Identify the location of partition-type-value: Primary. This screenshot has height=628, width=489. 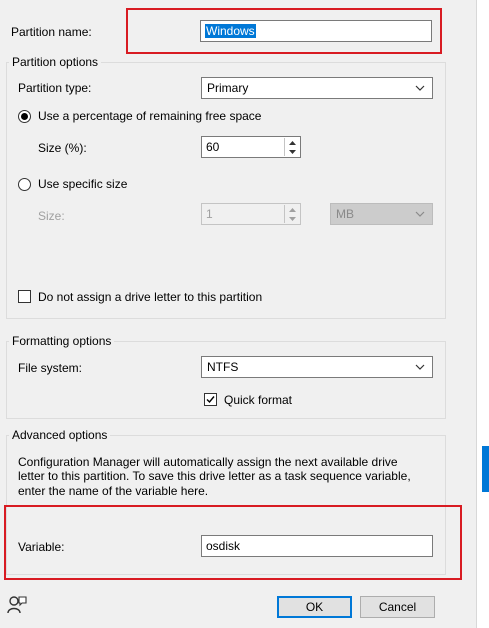
(228, 88).